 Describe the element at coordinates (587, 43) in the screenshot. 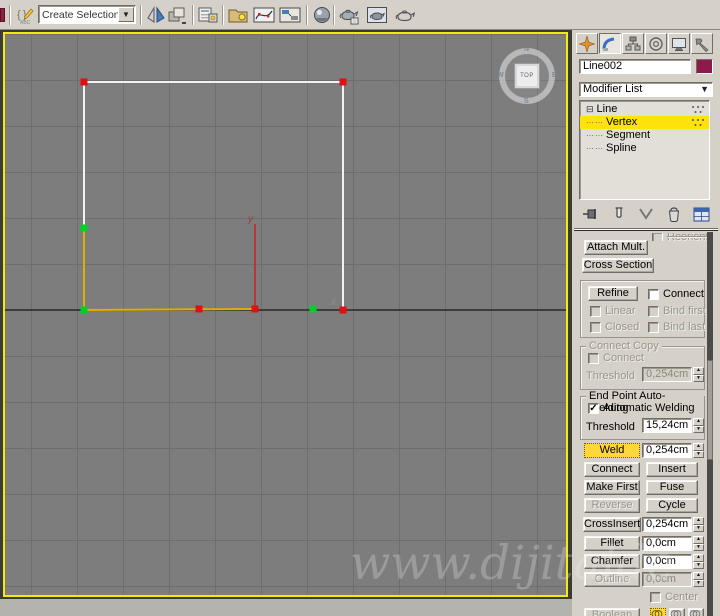

I see `tab-create` at that location.